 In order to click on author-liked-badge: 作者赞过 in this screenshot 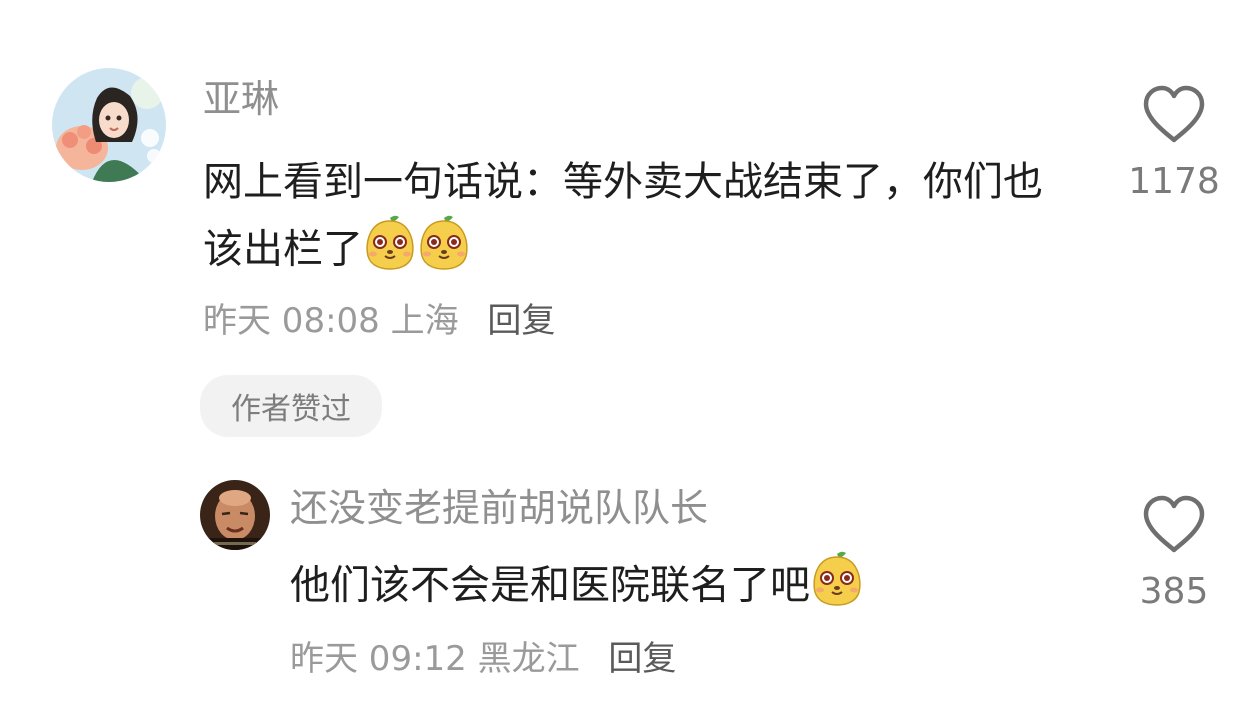, I will do `click(291, 406)`.